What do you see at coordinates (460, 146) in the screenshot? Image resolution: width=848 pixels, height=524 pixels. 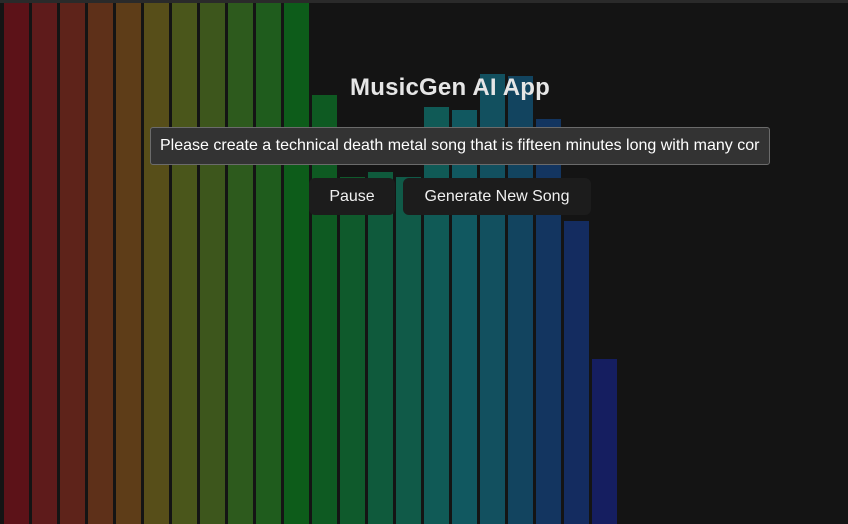 I see `prompt-input` at bounding box center [460, 146].